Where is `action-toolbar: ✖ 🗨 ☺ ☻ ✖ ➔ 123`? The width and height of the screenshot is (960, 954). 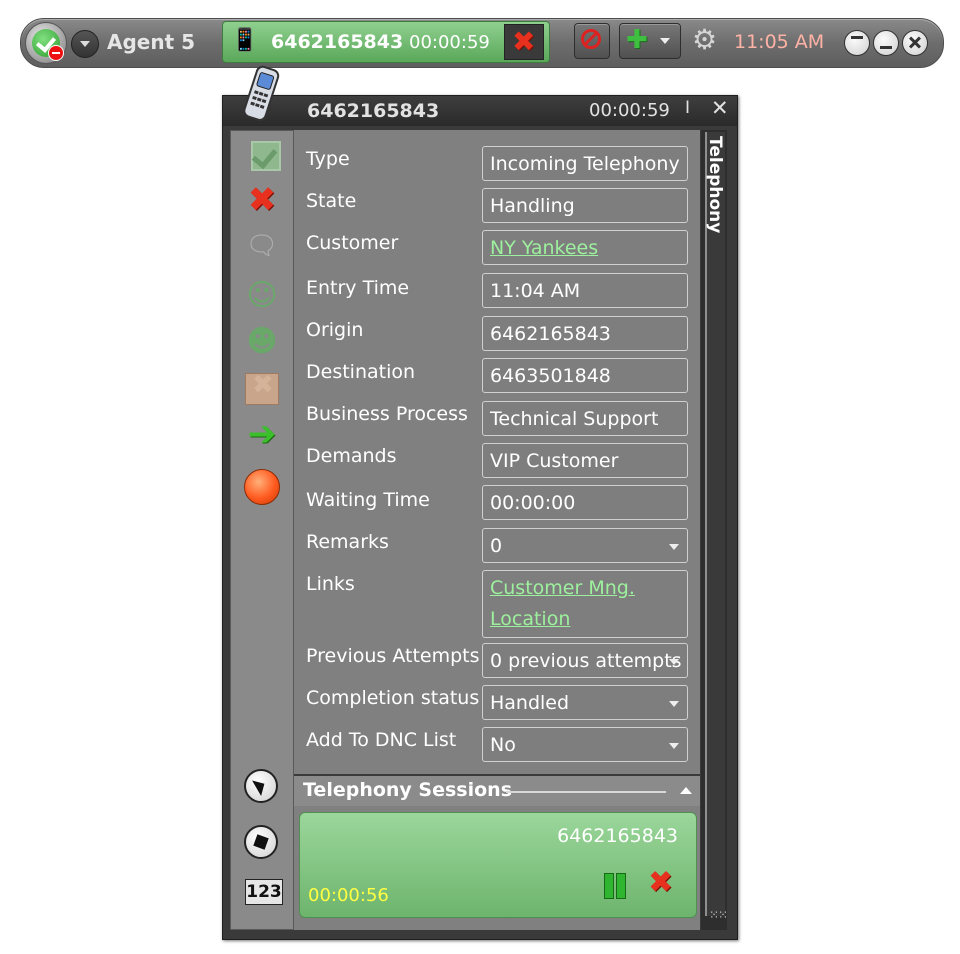 action-toolbar: ✖ 🗨 ☺ ☻ ✖ ➔ 123 is located at coordinates (262, 530).